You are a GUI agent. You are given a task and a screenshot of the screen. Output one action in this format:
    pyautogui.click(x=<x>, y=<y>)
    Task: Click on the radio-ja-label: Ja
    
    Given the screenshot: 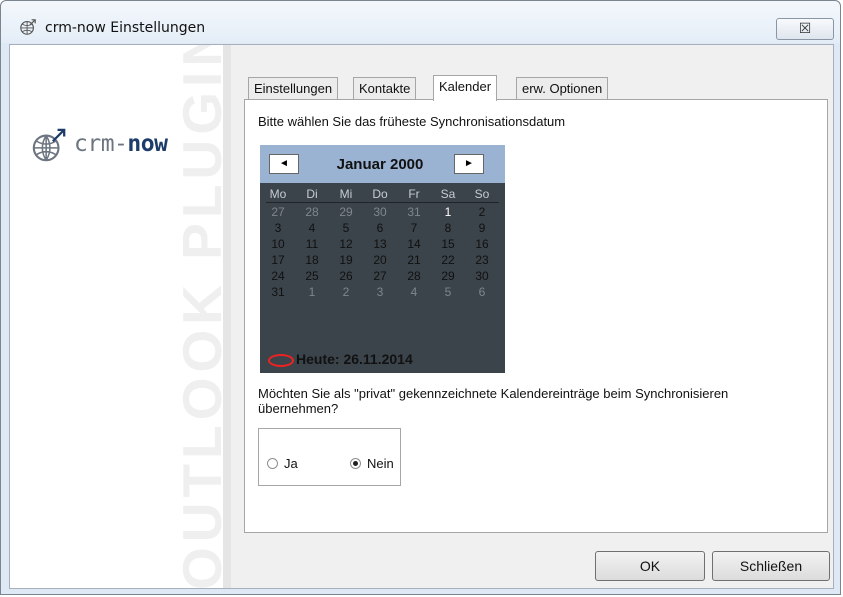 What is the action you would take?
    pyautogui.click(x=291, y=463)
    